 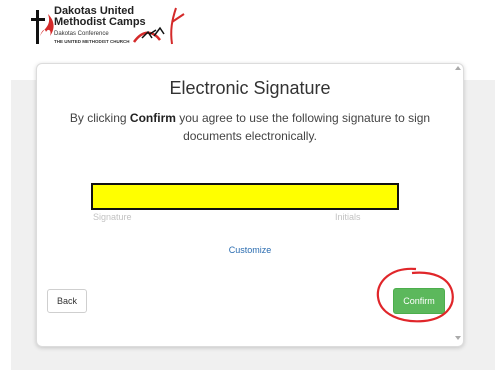 What do you see at coordinates (112, 217) in the screenshot?
I see `signature-label: Signature` at bounding box center [112, 217].